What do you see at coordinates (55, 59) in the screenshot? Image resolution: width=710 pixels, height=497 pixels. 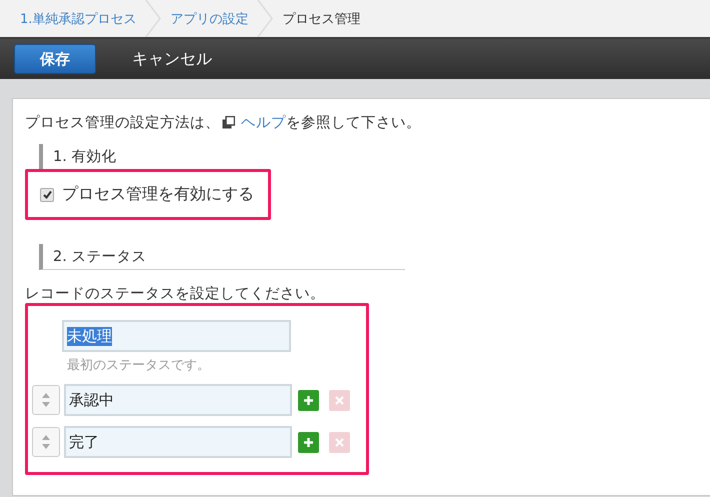 I see `save-button: 保存` at bounding box center [55, 59].